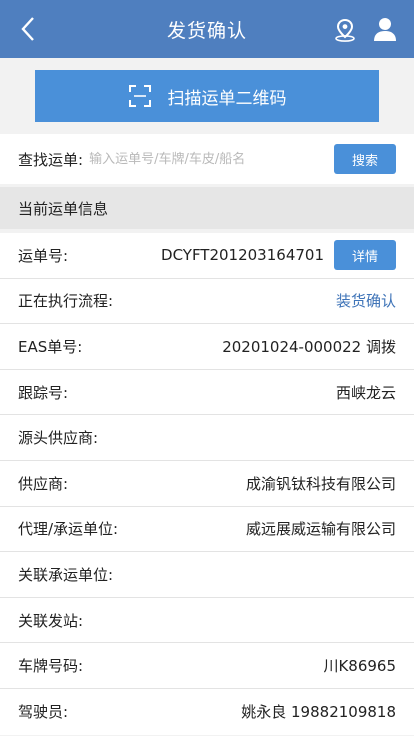 The height and width of the screenshot is (736, 414). Describe the element at coordinates (207, 530) in the screenshot. I see `info-row-carrier: 代理/承运单位: 威远展威运输有限公司` at that location.